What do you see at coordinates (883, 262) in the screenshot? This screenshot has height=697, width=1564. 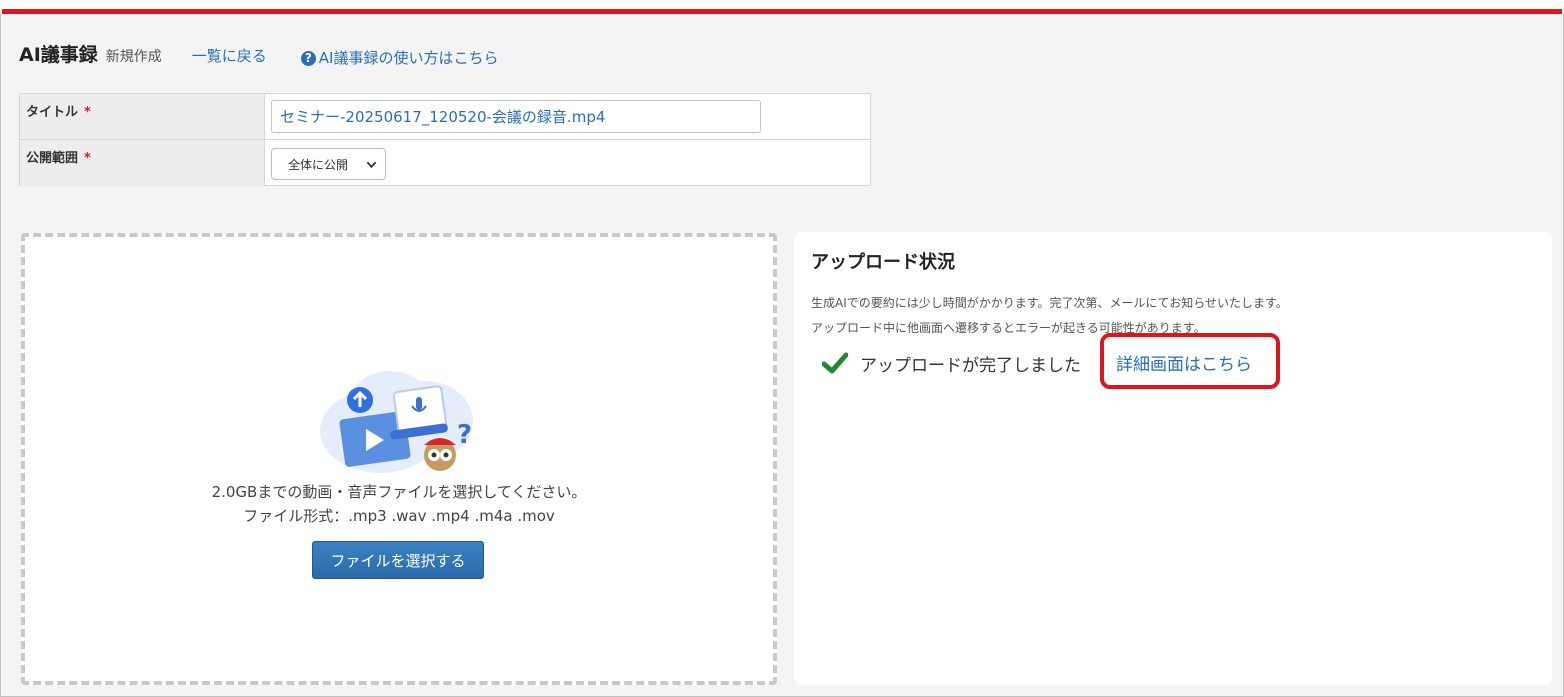 I see `status-title: アップロード状況` at bounding box center [883, 262].